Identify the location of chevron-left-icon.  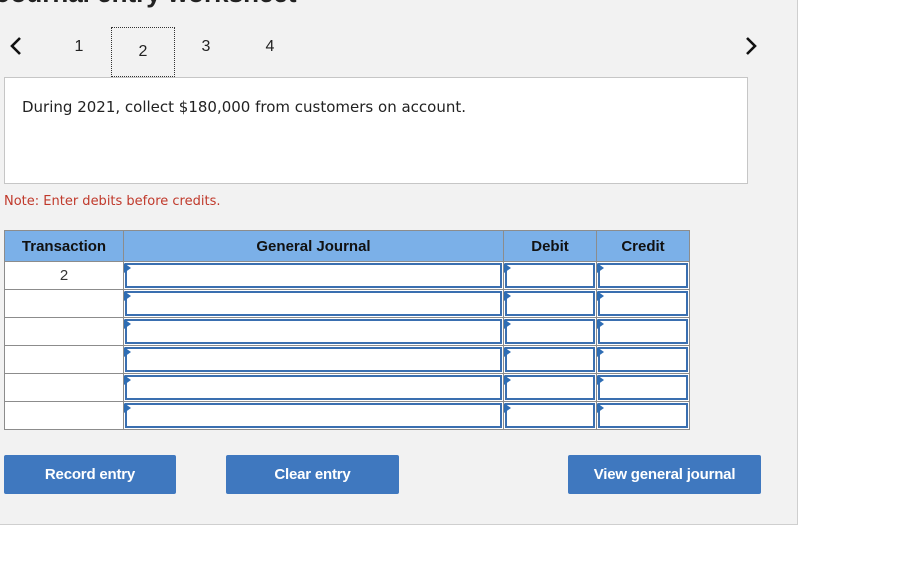
(15, 46).